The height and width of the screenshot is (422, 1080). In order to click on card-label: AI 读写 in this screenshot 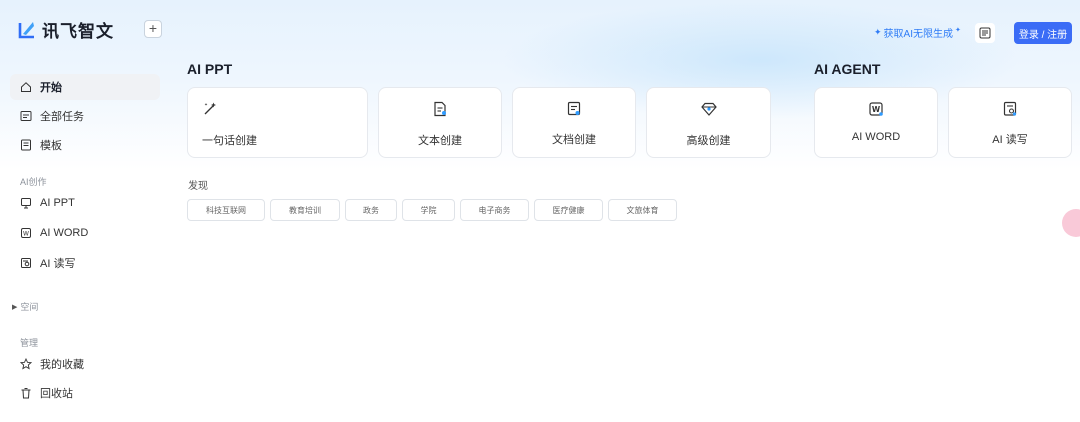, I will do `click(1010, 140)`.